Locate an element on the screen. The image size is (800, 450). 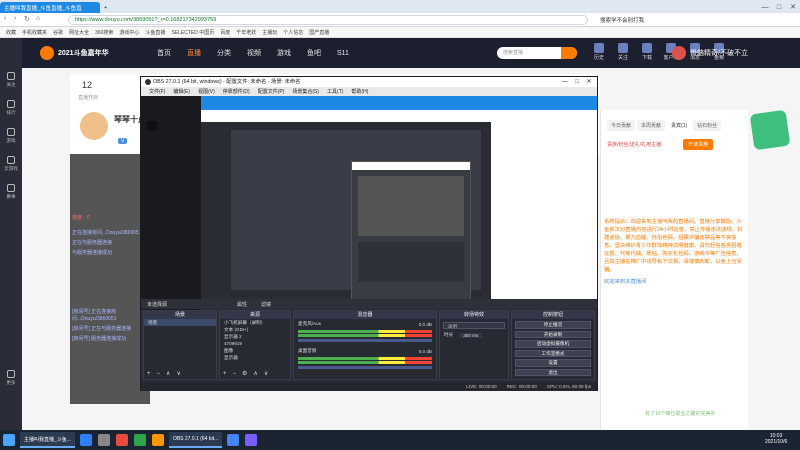
bookmark-item: 百度 is located at coordinates (225, 32).